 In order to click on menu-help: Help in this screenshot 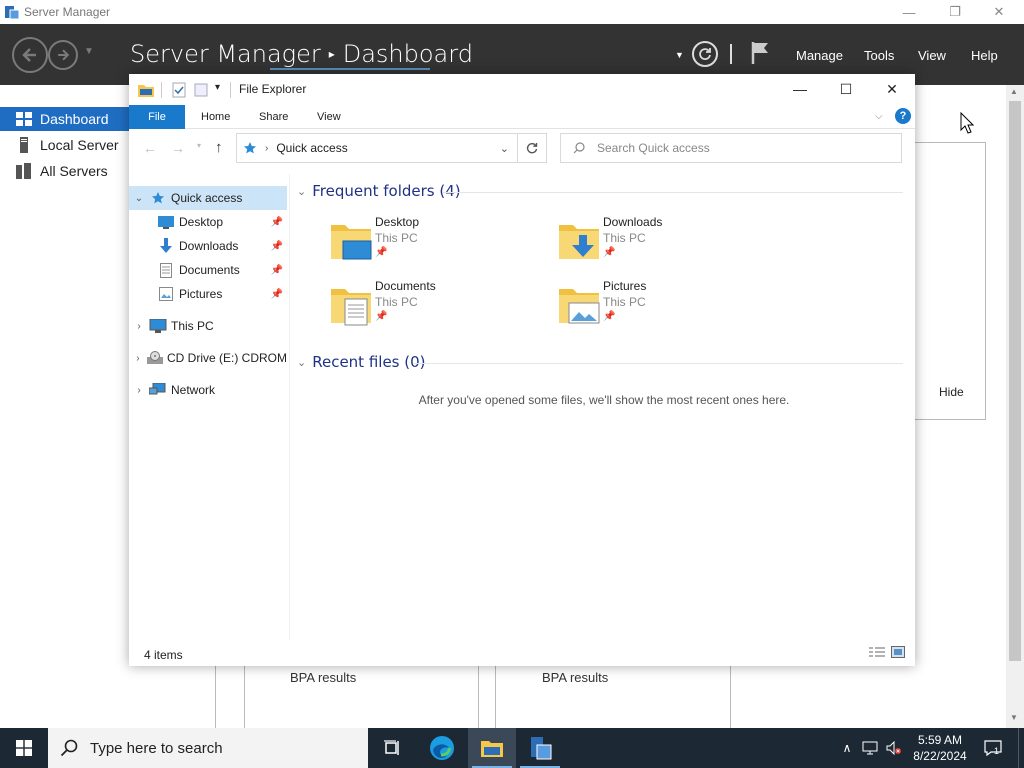, I will do `click(984, 55)`.